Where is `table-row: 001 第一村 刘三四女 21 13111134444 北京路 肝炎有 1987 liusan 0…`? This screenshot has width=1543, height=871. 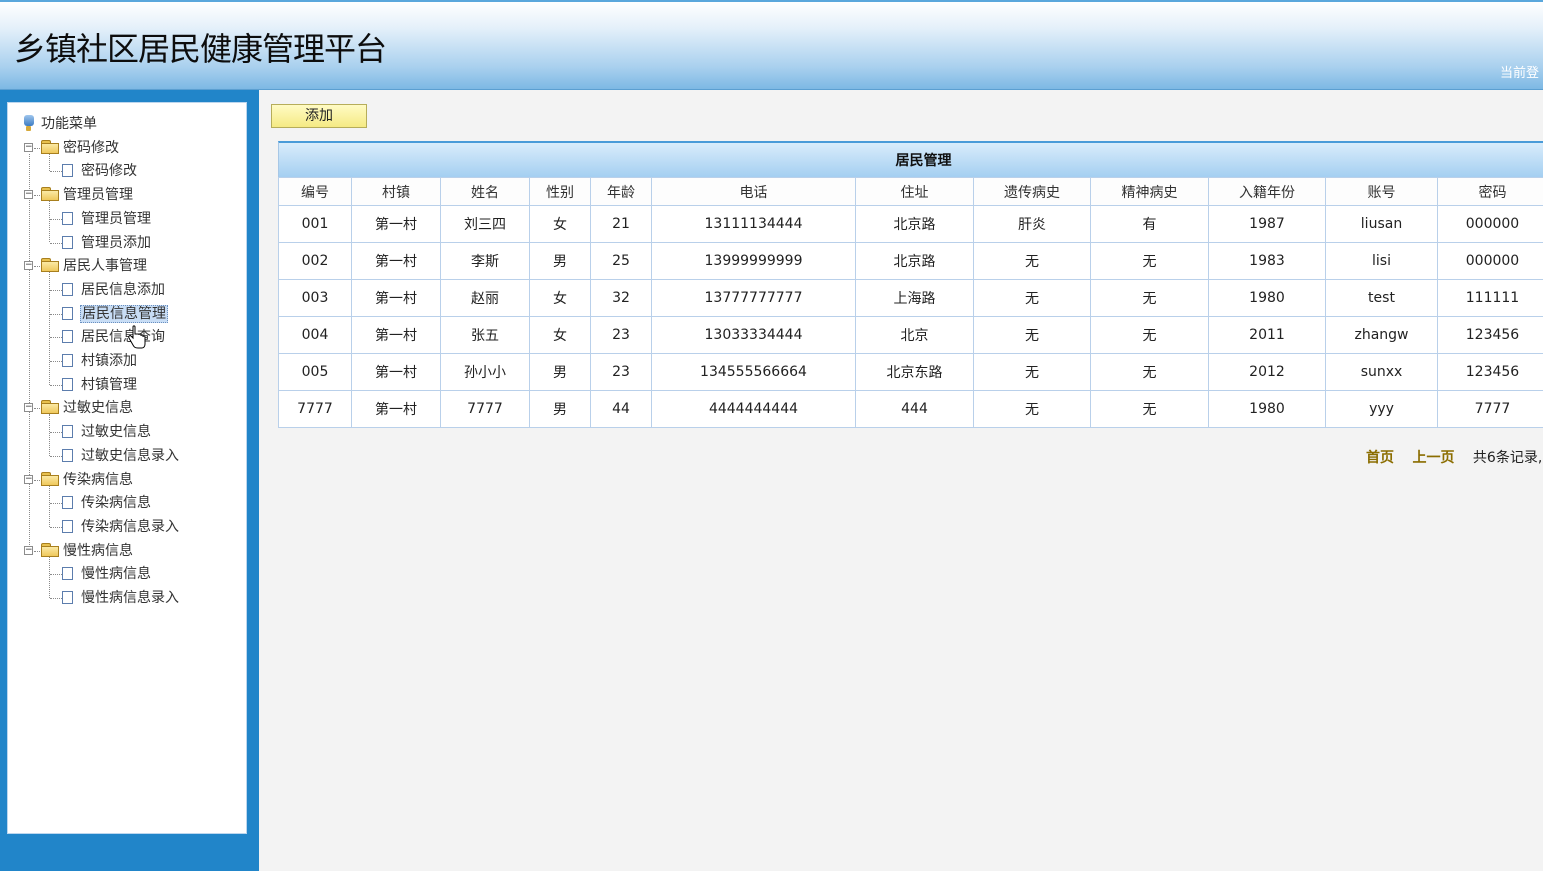 table-row: 001 第一村 刘三四女 21 13111134444 北京路 肝炎有 1987 liusan 0… is located at coordinates (910, 224).